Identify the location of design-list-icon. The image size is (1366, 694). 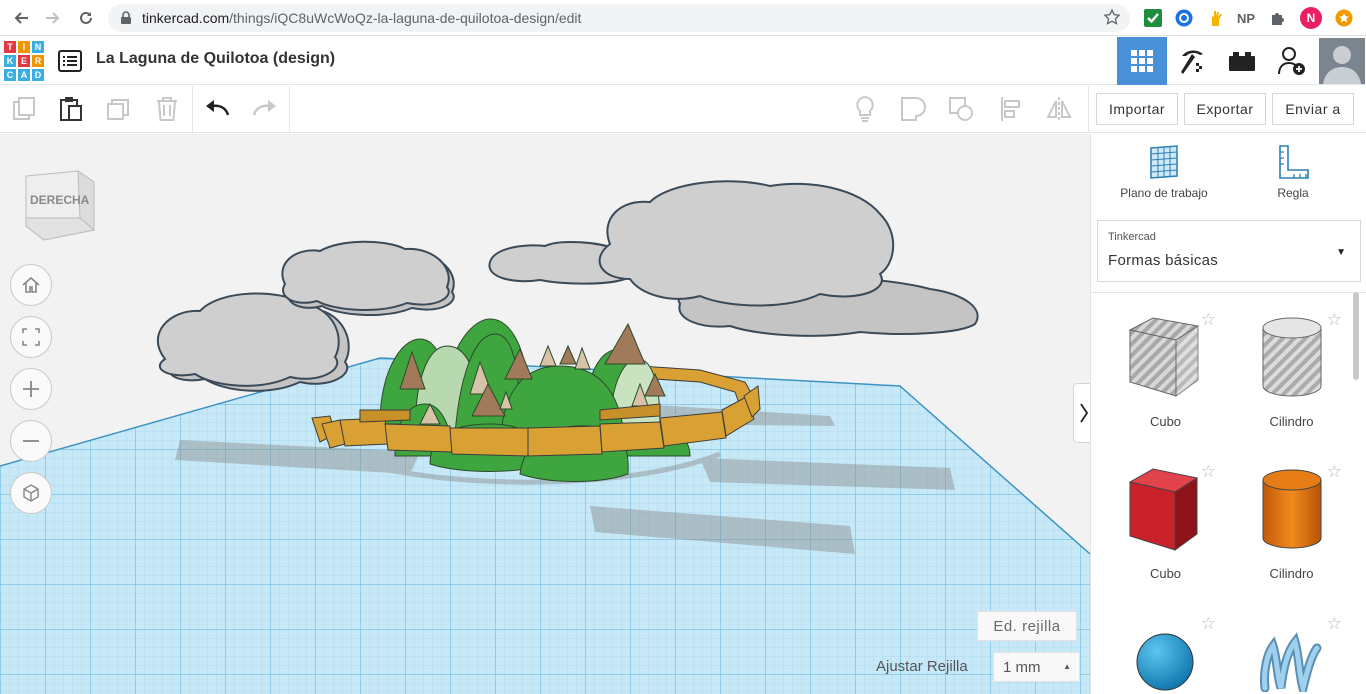
(70, 61).